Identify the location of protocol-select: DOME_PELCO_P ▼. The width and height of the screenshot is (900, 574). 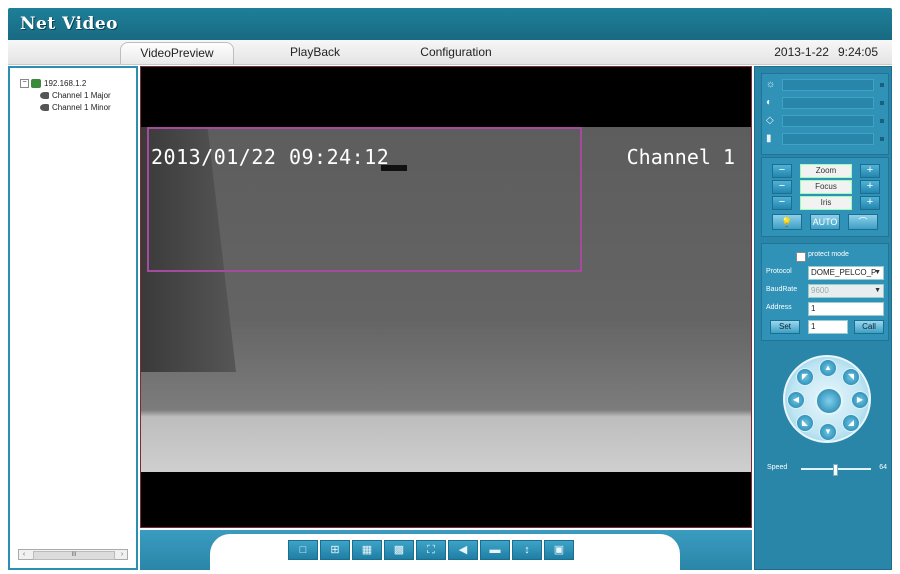
(846, 273).